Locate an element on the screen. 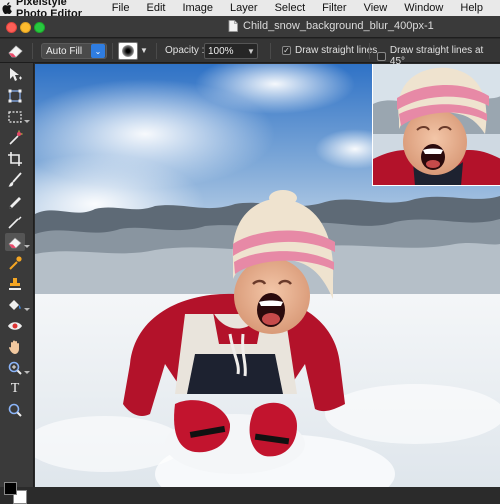 This screenshot has width=500, height=504. zoom-icon is located at coordinates (15, 368).